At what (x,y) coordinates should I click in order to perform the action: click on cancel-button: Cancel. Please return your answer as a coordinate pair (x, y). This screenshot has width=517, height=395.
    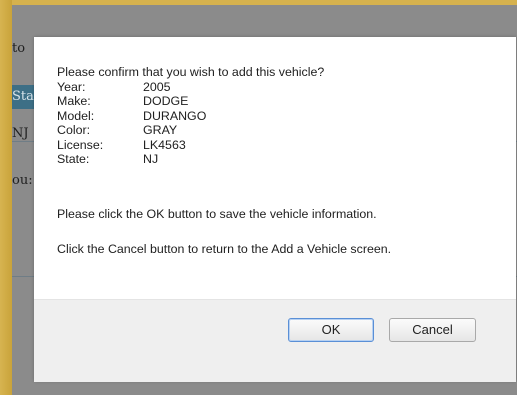
    Looking at the image, I should click on (432, 330).